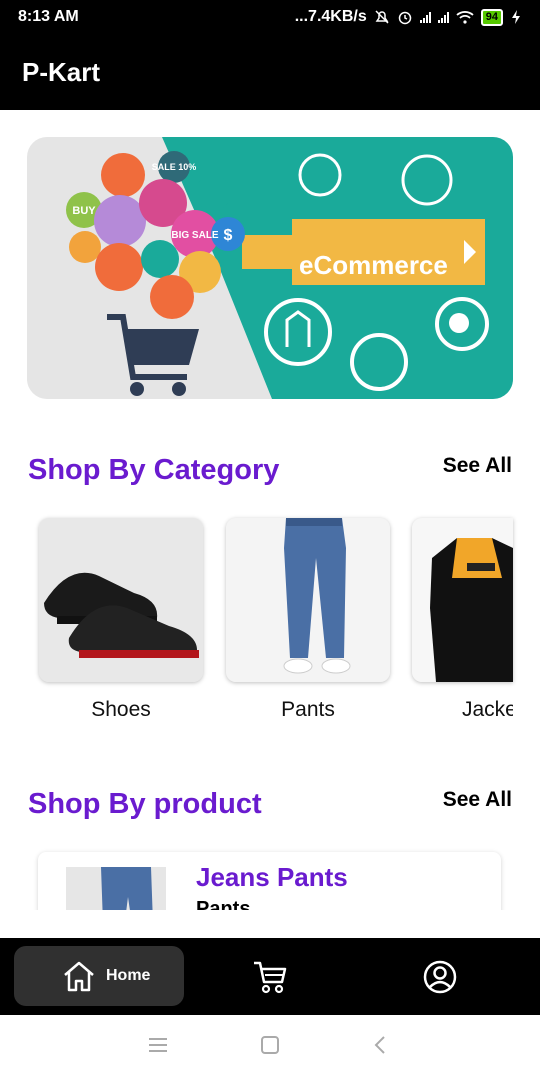 The height and width of the screenshot is (1080, 540). I want to click on banner-badge-big-sale: BIG SALE, so click(195, 235).